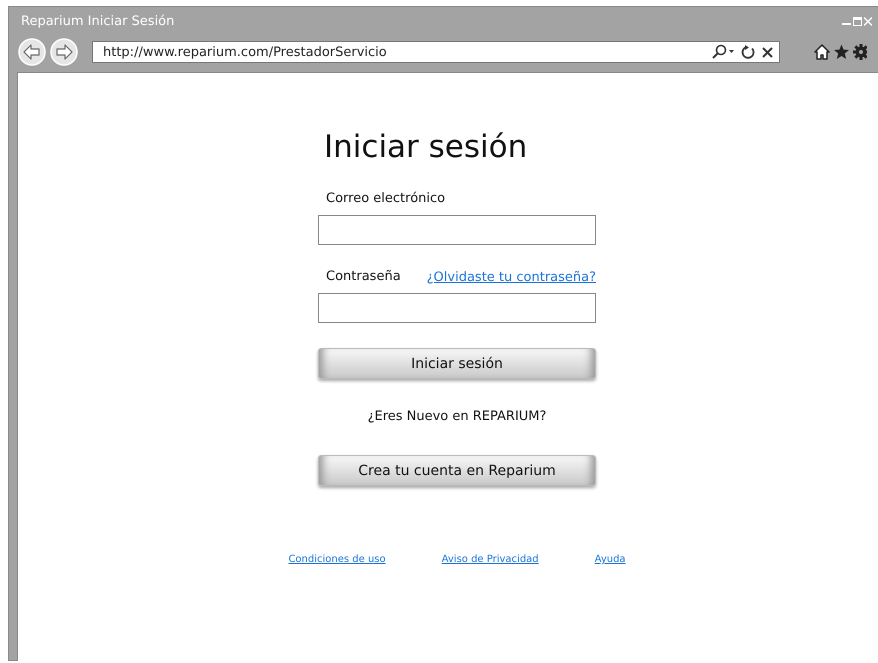 This screenshot has height=663, width=878. What do you see at coordinates (32, 52) in the screenshot?
I see `back-icon` at bounding box center [32, 52].